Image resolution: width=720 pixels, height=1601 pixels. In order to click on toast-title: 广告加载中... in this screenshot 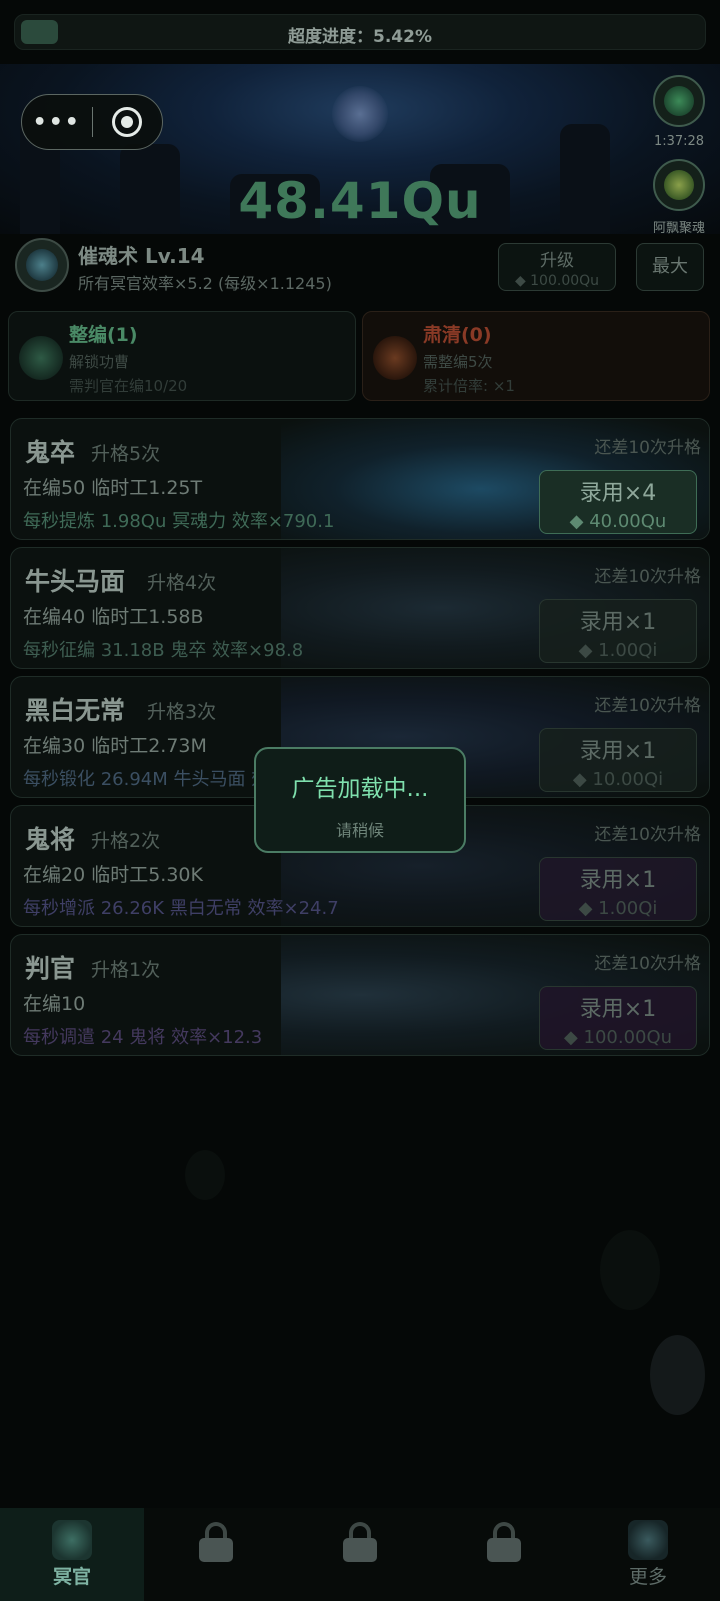, I will do `click(360, 789)`.